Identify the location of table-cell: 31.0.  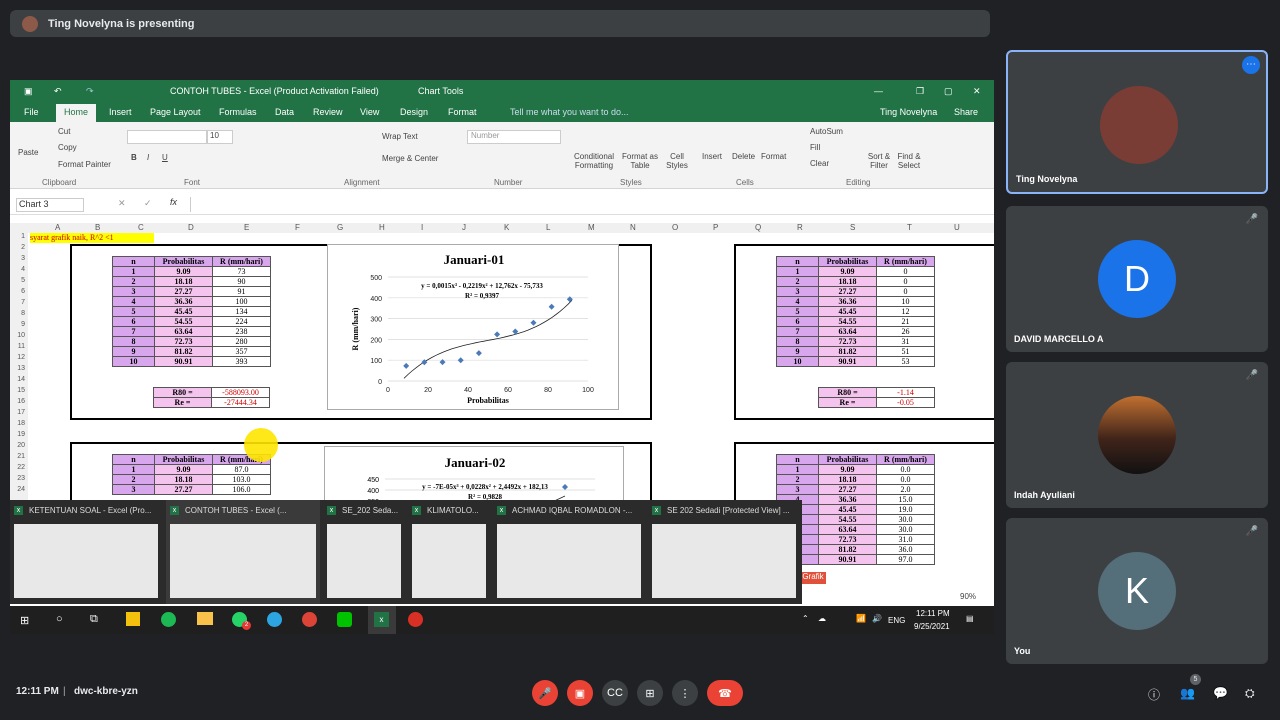
(905, 539).